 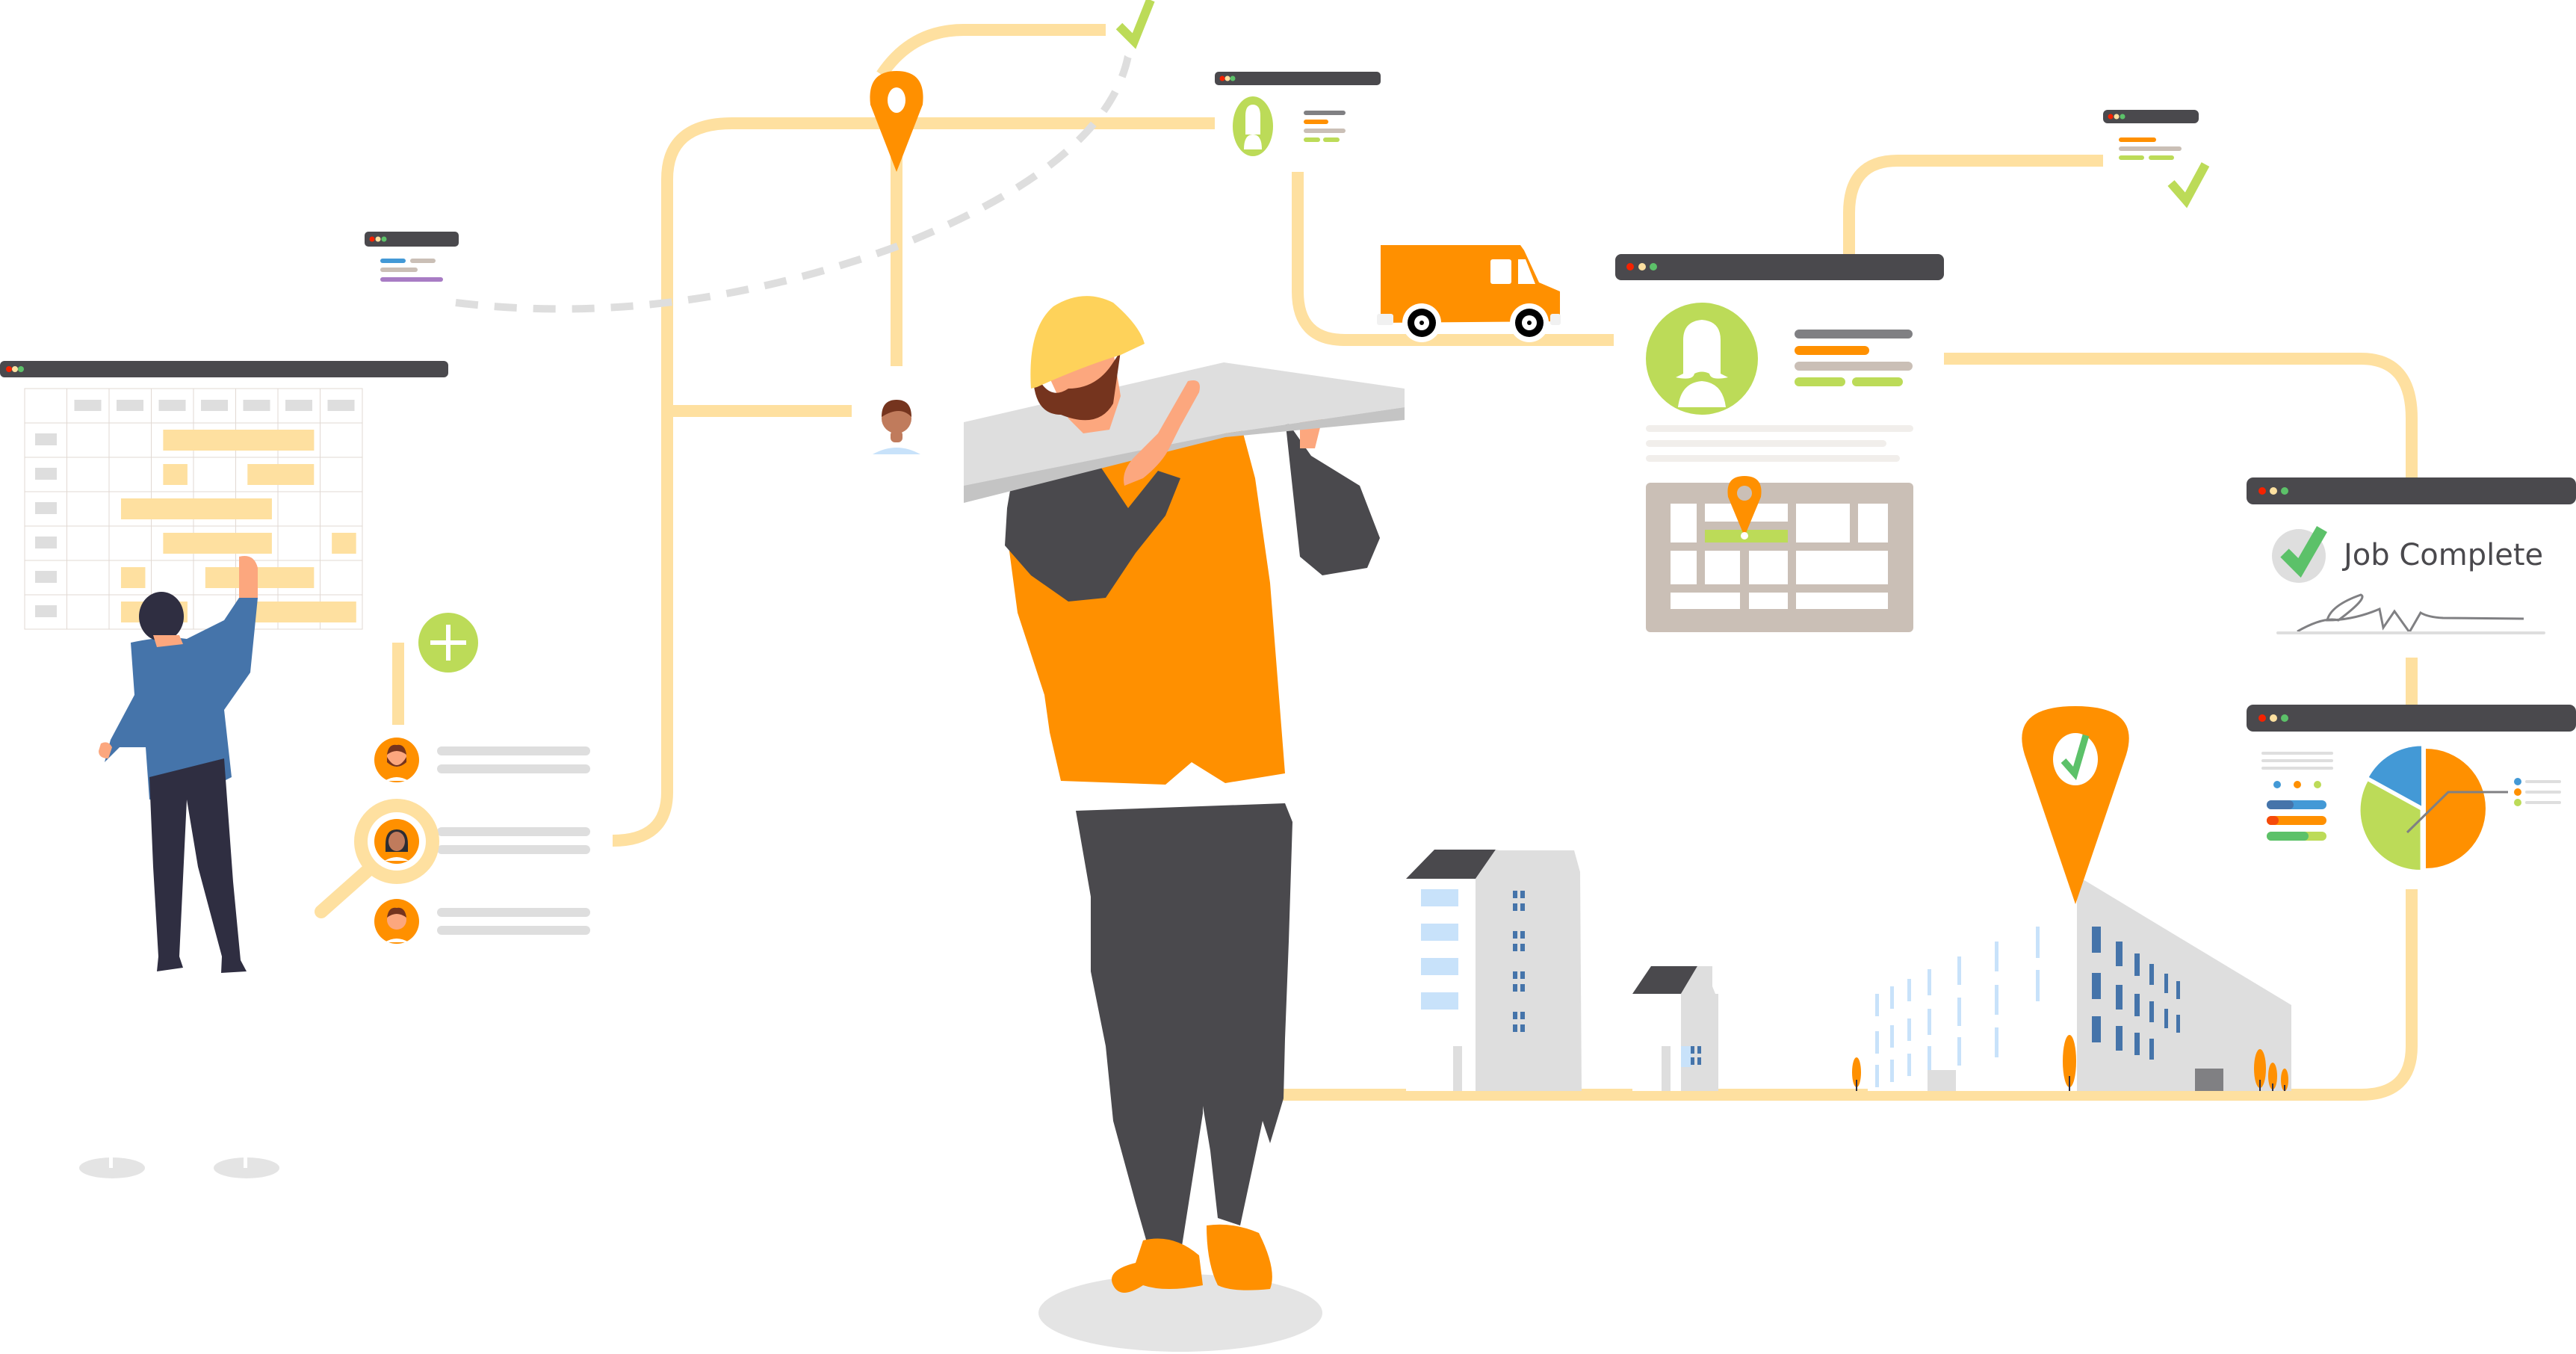 I want to click on technician-list-item-selected, so click(x=452, y=858).